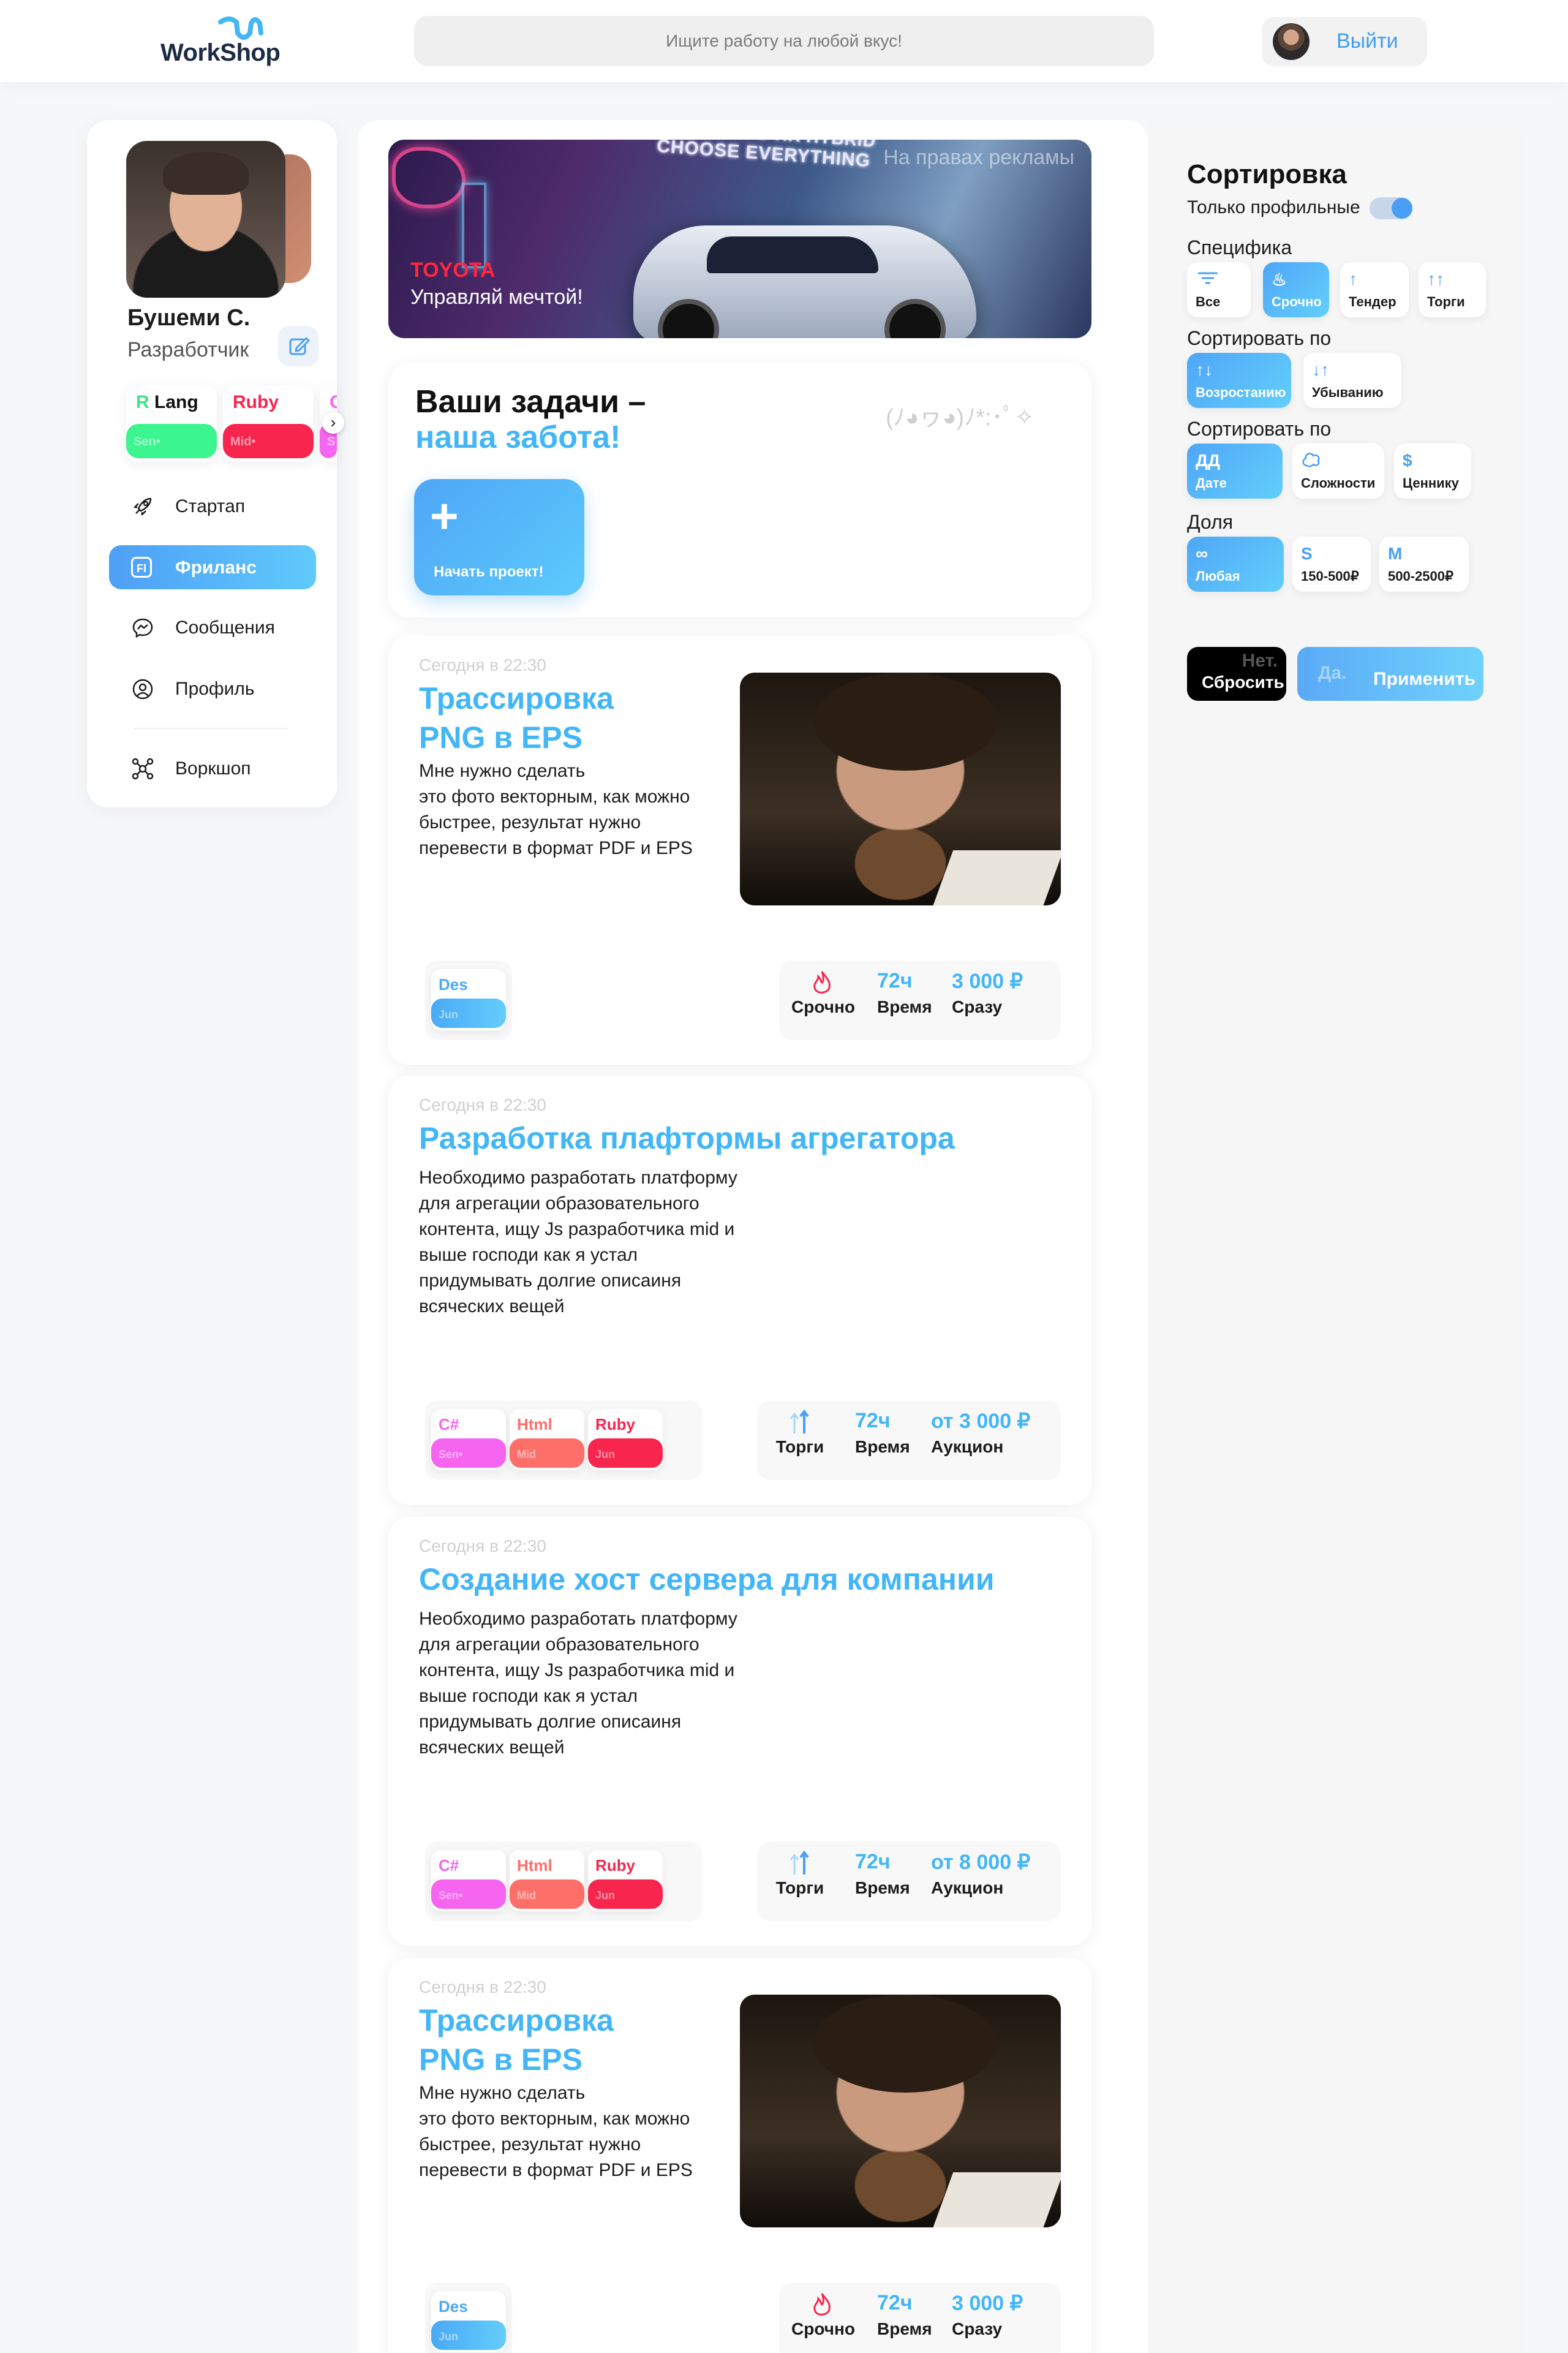 The image size is (1568, 2353). I want to click on profile-photo, so click(205, 219).